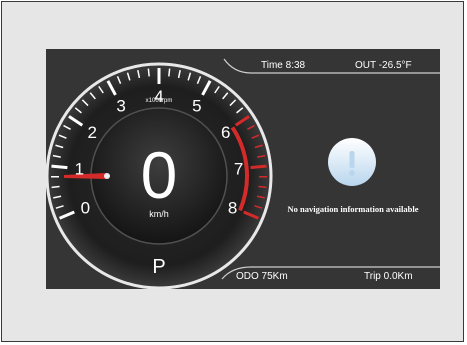 The height and width of the screenshot is (345, 467). I want to click on gear-indicator: P, so click(158, 267).